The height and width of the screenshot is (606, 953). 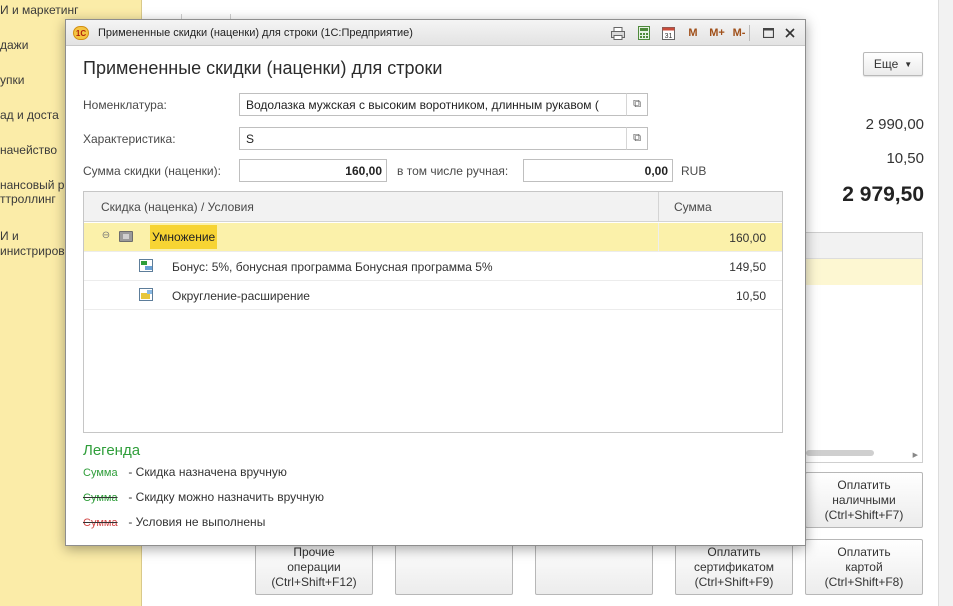 I want to click on row-sum: 149,50, so click(x=747, y=267).